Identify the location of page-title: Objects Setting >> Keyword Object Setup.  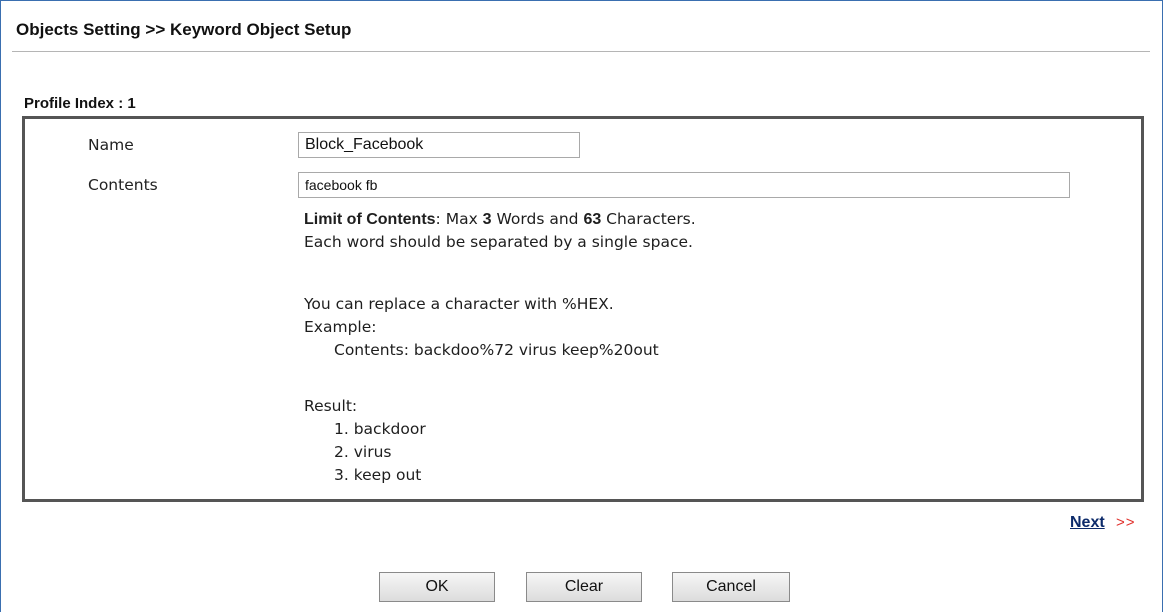
(184, 29).